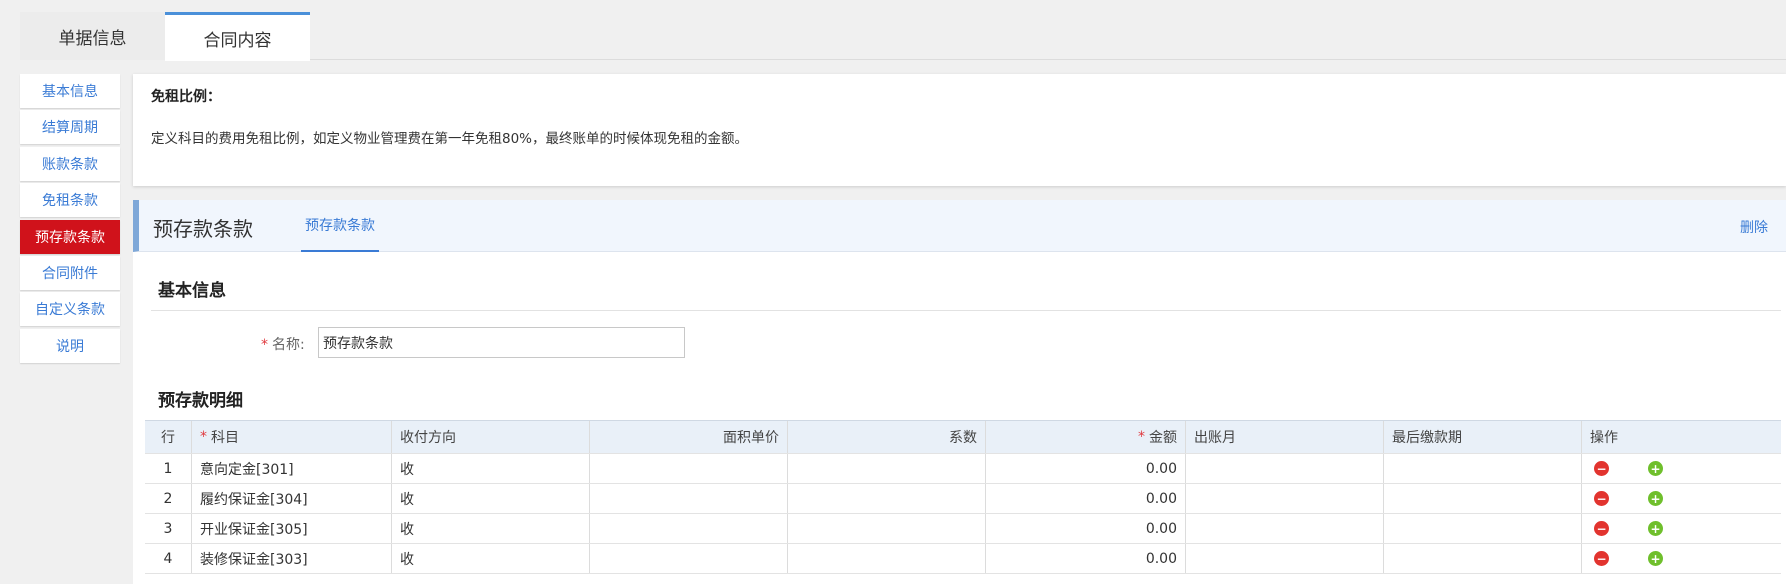 The image size is (1786, 584). I want to click on sidebar-nav: 基本信息 结算周期 账款条款 免租条款 预存款条款 合同附件 自定义条款 说明, so click(70, 219).